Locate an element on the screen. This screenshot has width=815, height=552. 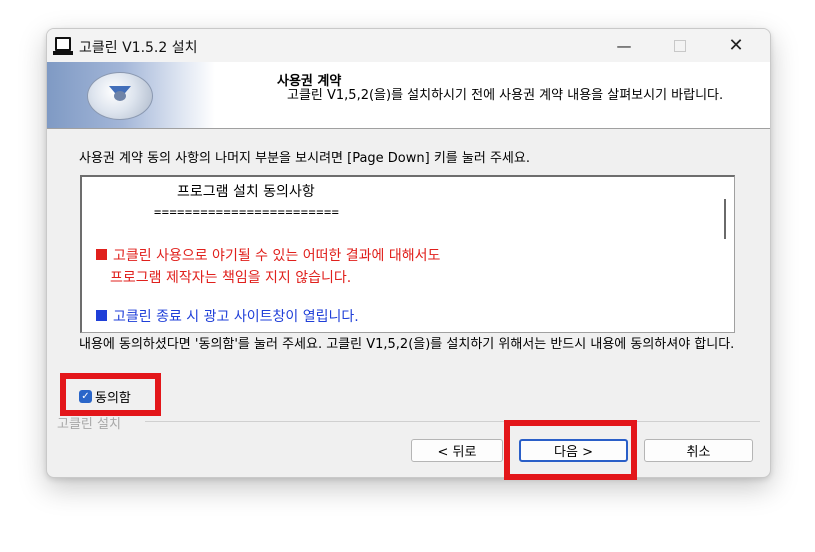
license-warning-line-1: 고클린 사용으로 야기될 수 있는 어떠한 결과에 대해서도 is located at coordinates (268, 255).